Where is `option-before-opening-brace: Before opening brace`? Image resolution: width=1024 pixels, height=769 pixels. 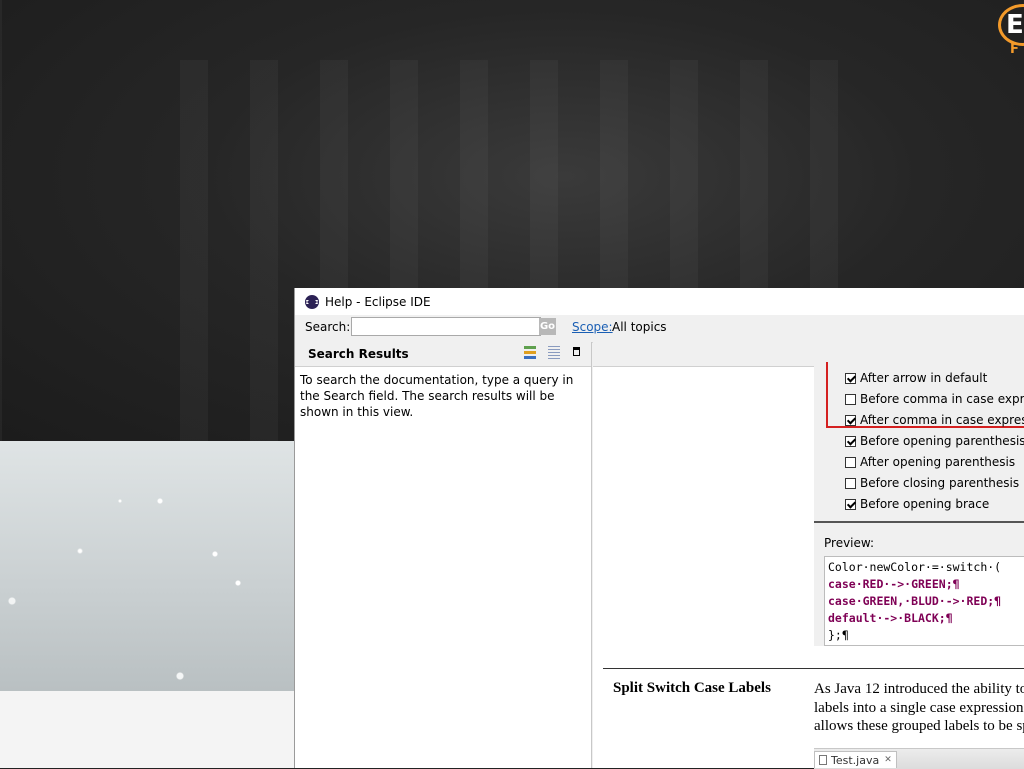 option-before-opening-brace: Before opening brace is located at coordinates (917, 504).